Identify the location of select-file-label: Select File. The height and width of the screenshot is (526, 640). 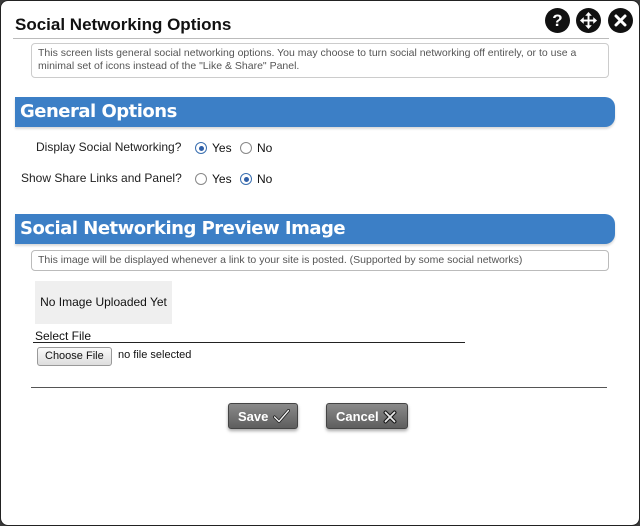
(63, 336).